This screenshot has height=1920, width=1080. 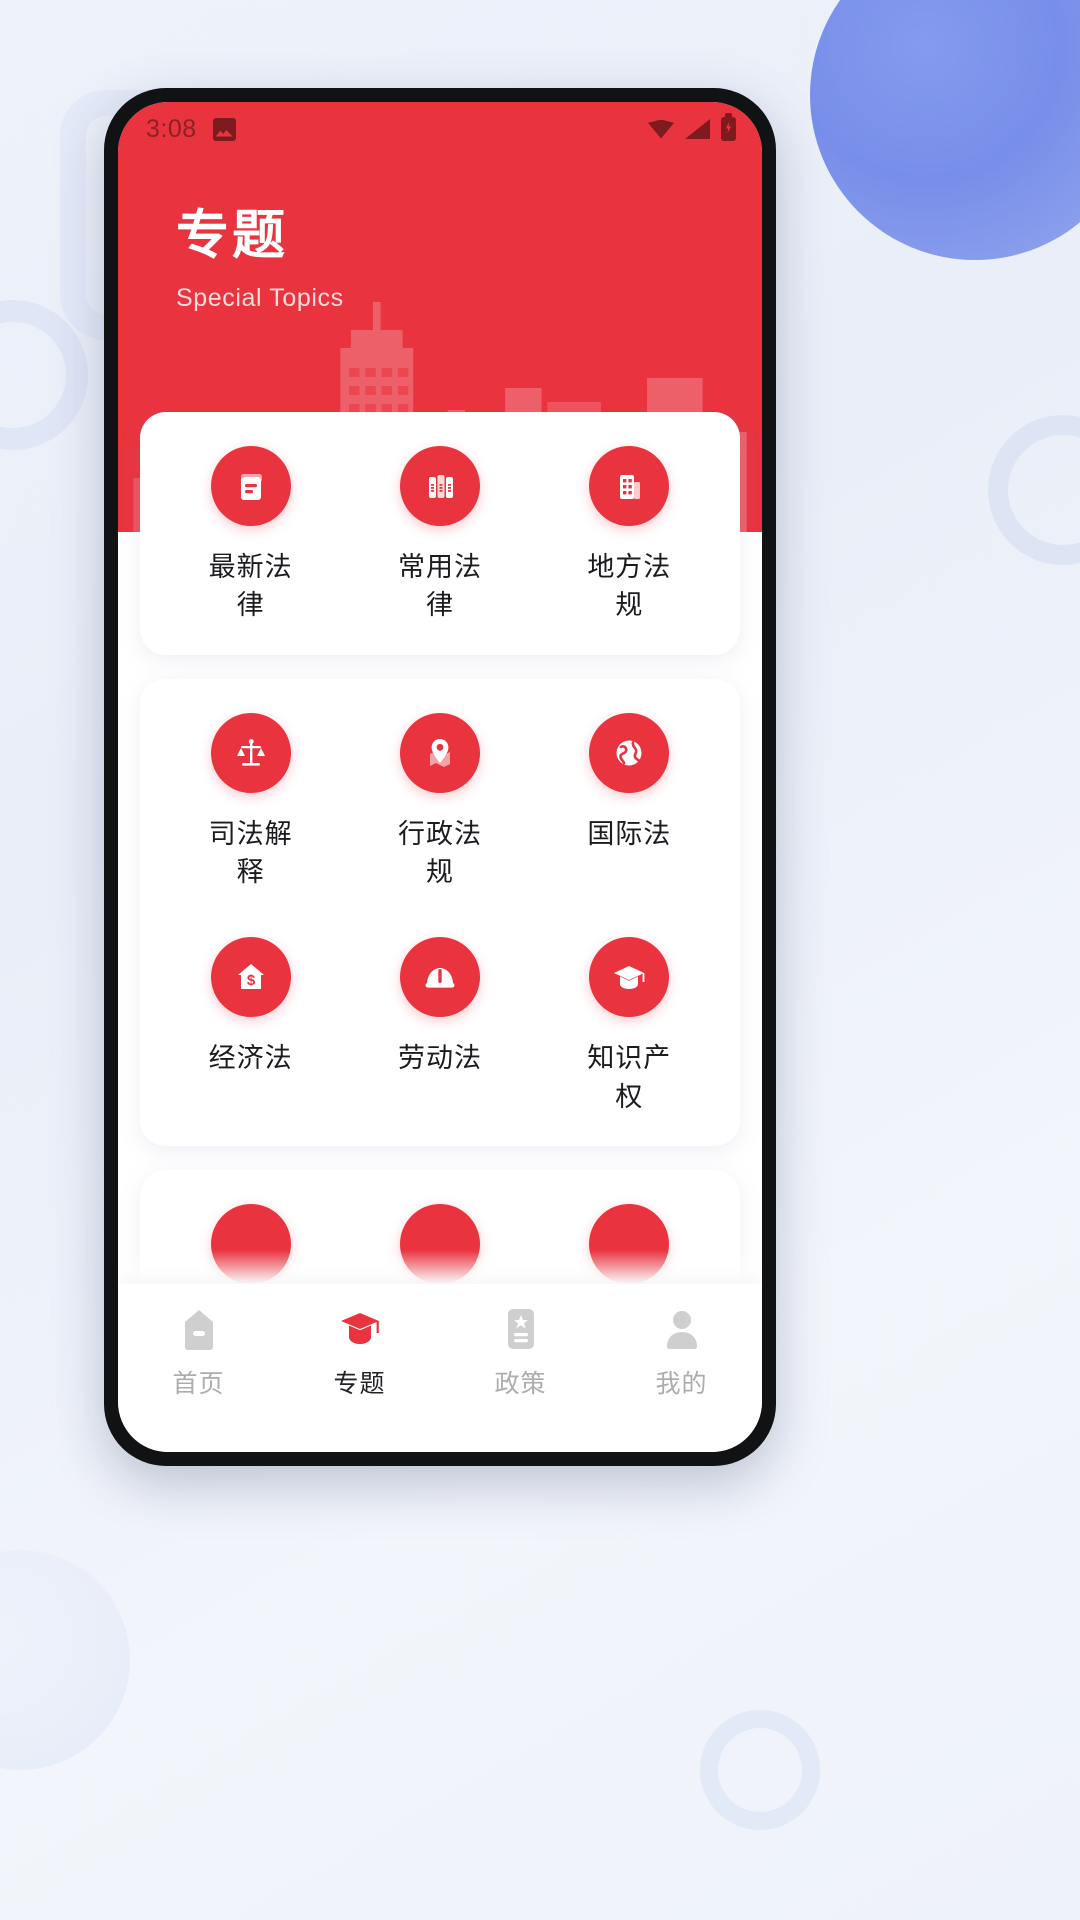 I want to click on tile-local-regulations: 地方法规, so click(x=629, y=535).